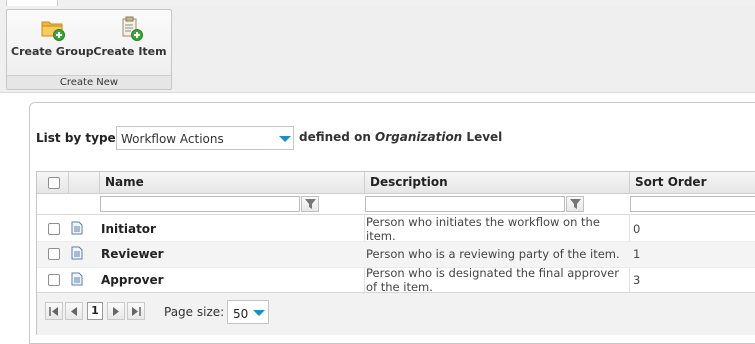 The image size is (755, 344). What do you see at coordinates (89, 82) in the screenshot?
I see `ribbon-group-label: Create New` at bounding box center [89, 82].